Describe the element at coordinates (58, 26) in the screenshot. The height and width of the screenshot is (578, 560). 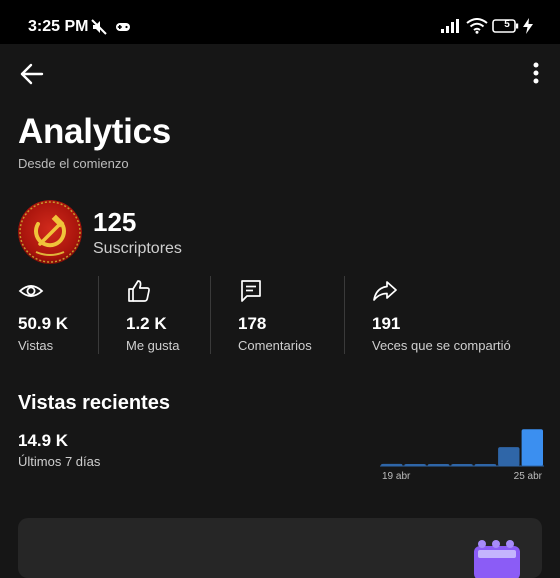
I see `status-time: 3:25 PM` at that location.